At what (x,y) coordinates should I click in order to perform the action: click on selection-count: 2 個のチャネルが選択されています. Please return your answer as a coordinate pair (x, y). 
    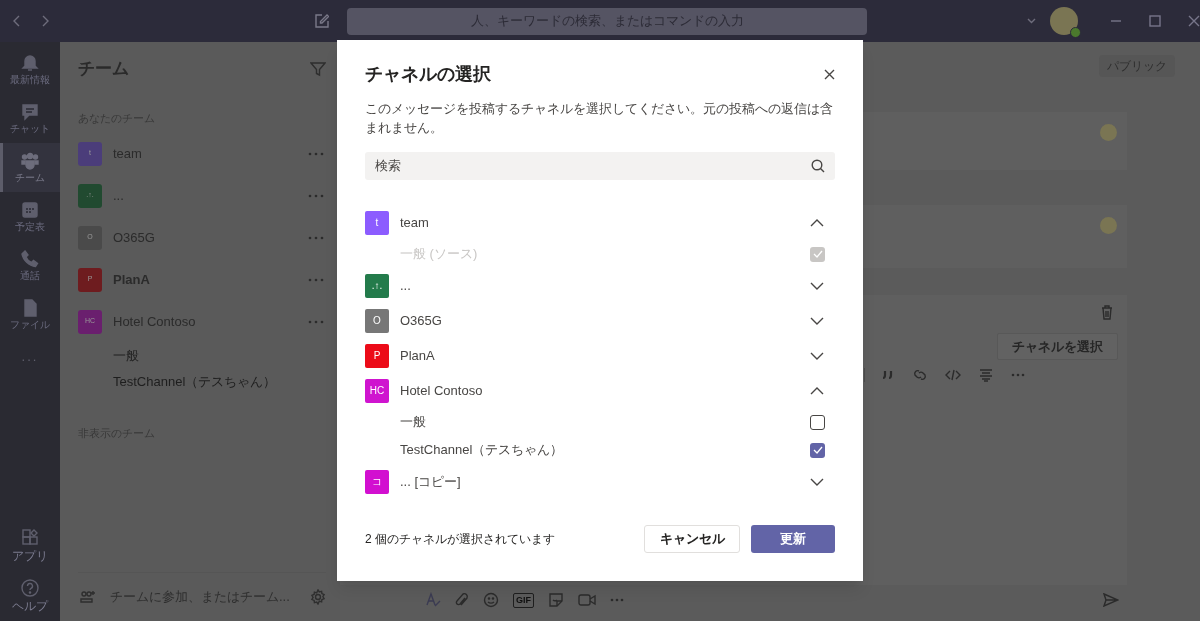
    Looking at the image, I should click on (460, 539).